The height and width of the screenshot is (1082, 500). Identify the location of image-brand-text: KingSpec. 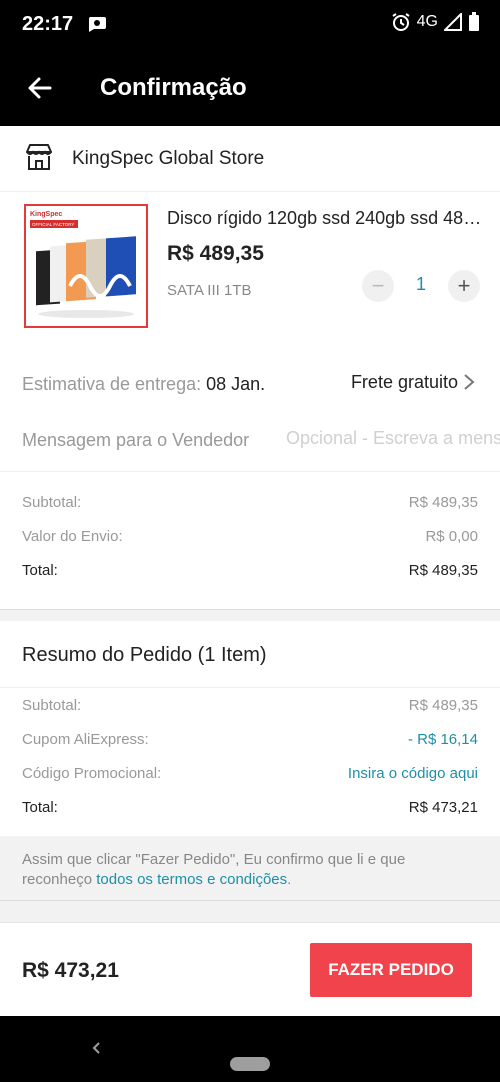
(46, 214).